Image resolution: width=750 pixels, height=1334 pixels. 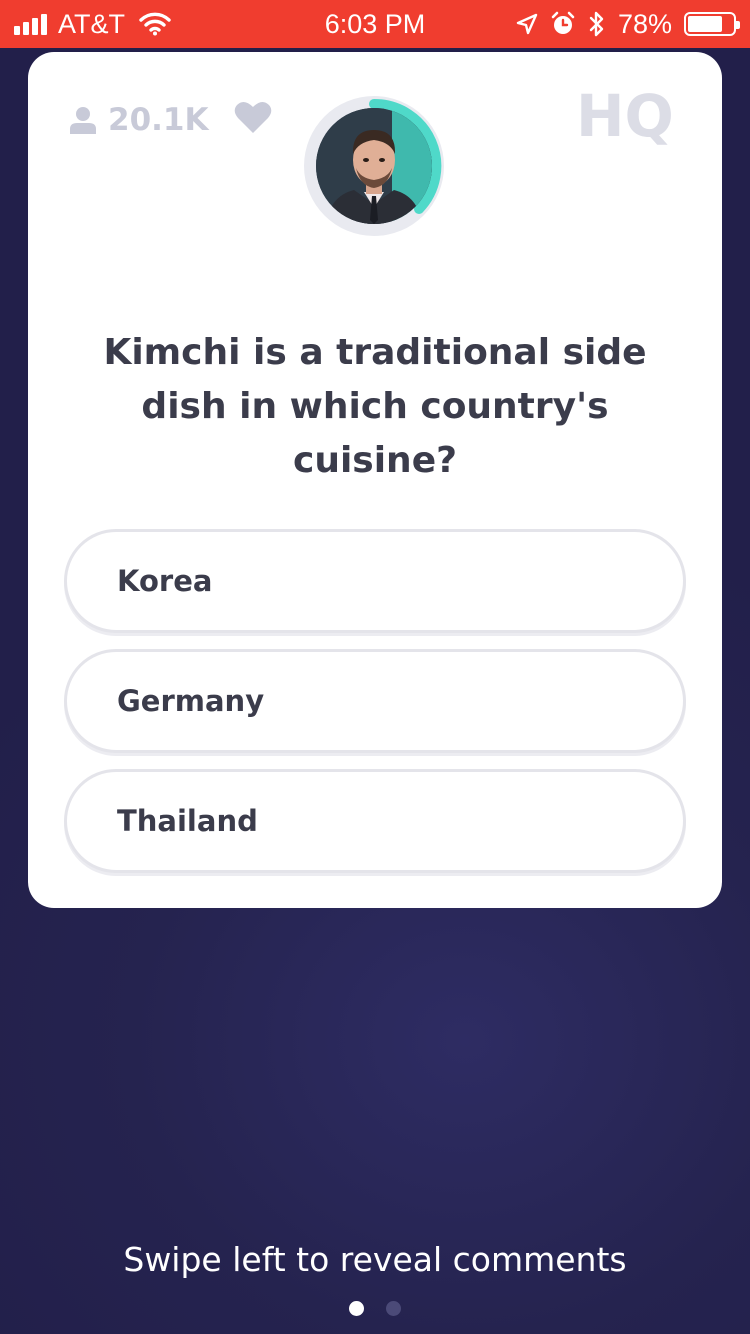 I want to click on answer-option-korea: Korea, so click(x=375, y=581).